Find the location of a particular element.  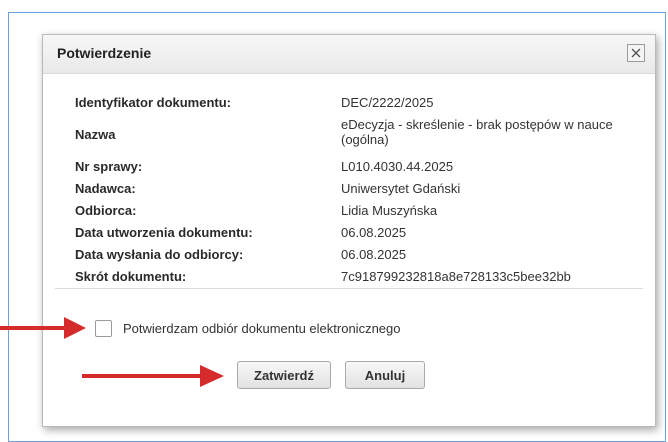

field-label: Nr sprawy: is located at coordinates (109, 166).